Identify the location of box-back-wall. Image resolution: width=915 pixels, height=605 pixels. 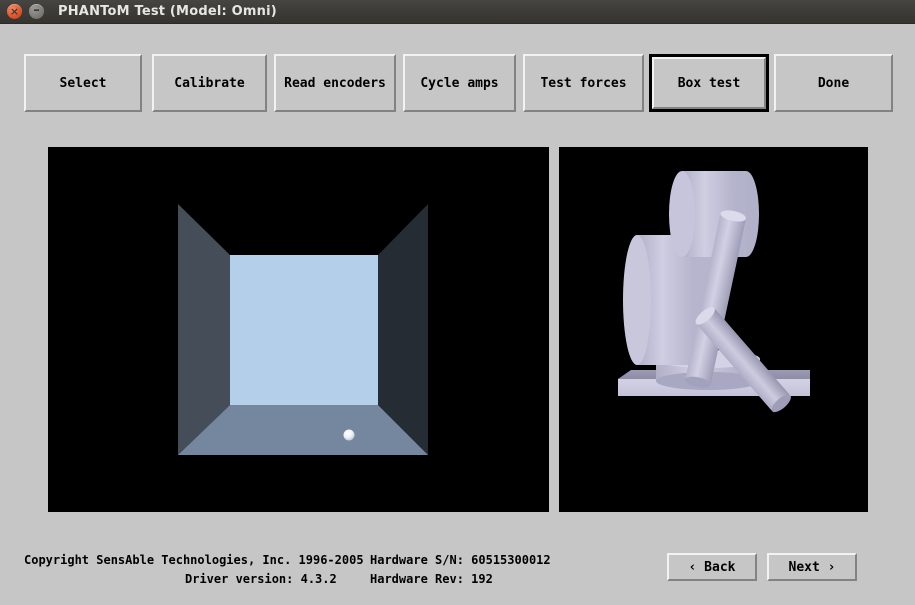
(304, 330).